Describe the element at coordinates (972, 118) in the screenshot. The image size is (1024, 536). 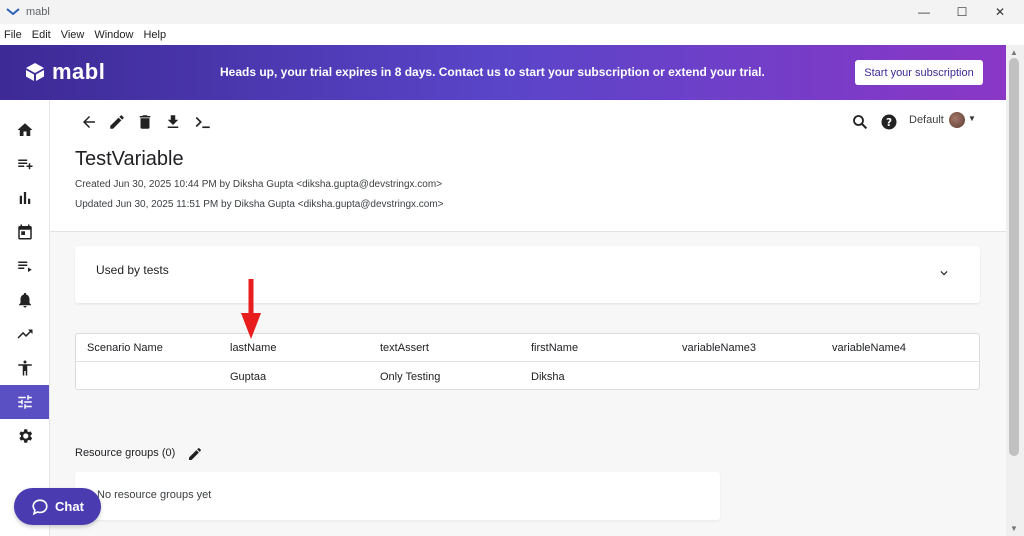
I see `chevron-down-icon: ▼` at that location.